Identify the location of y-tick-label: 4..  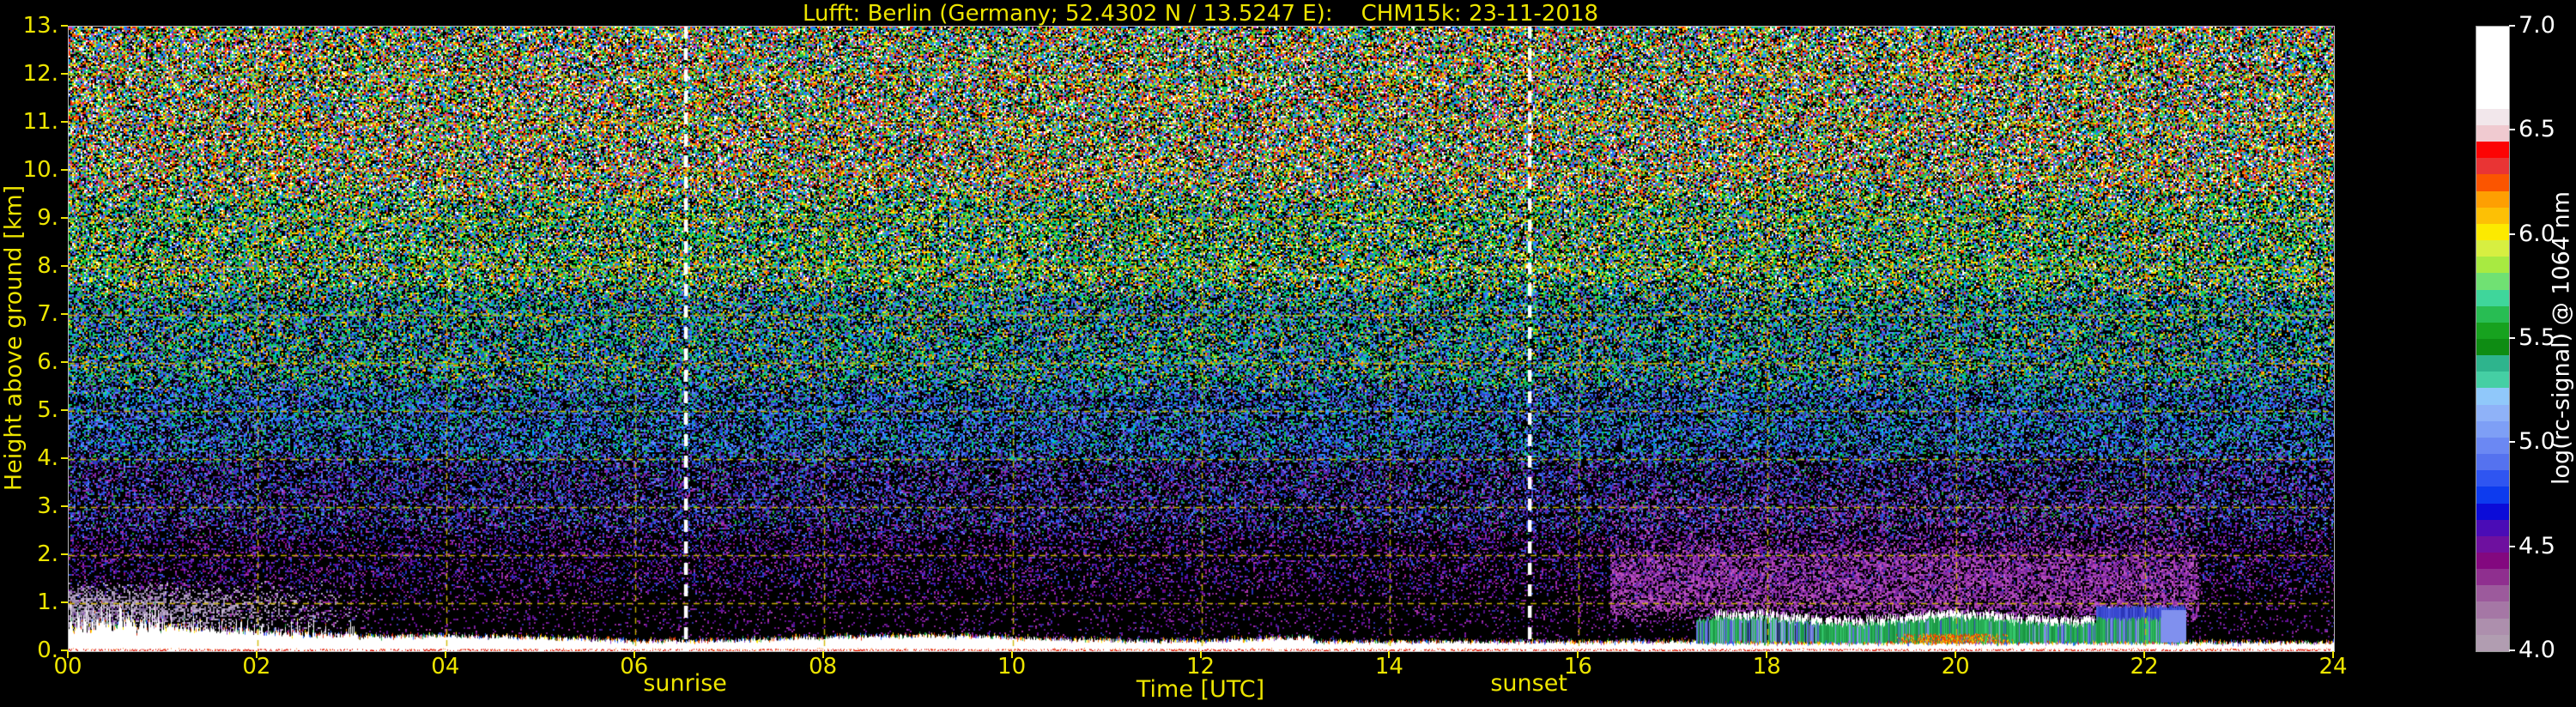
(47, 458).